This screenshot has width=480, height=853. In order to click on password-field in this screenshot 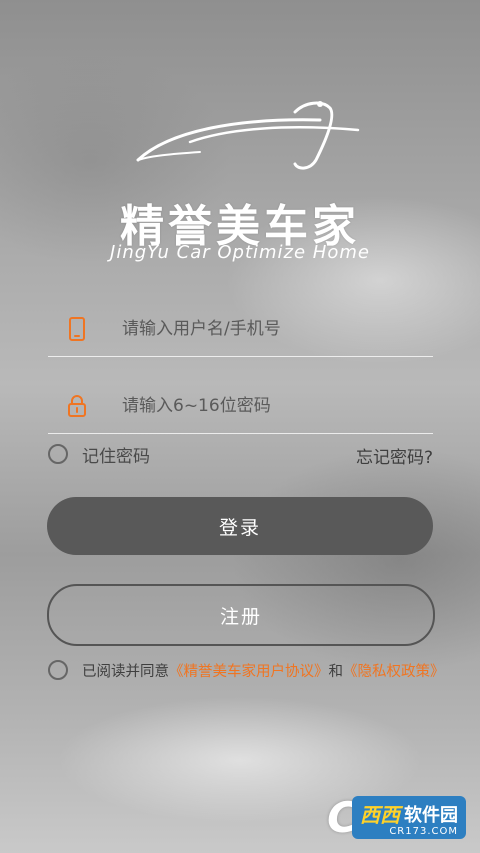, I will do `click(240, 405)`.